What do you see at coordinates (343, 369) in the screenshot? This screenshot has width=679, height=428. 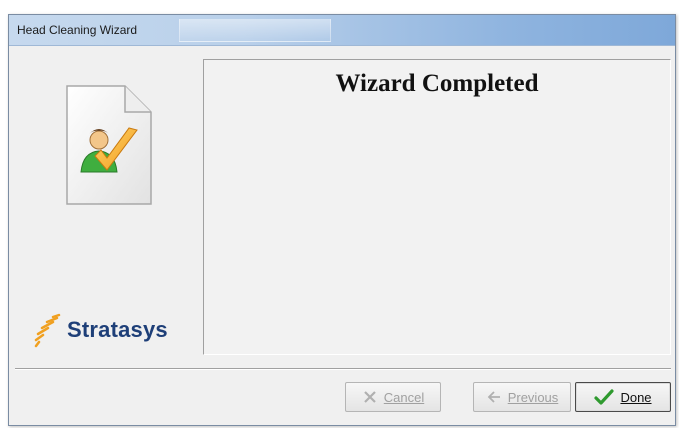 I see `footer-divider-highlight` at bounding box center [343, 369].